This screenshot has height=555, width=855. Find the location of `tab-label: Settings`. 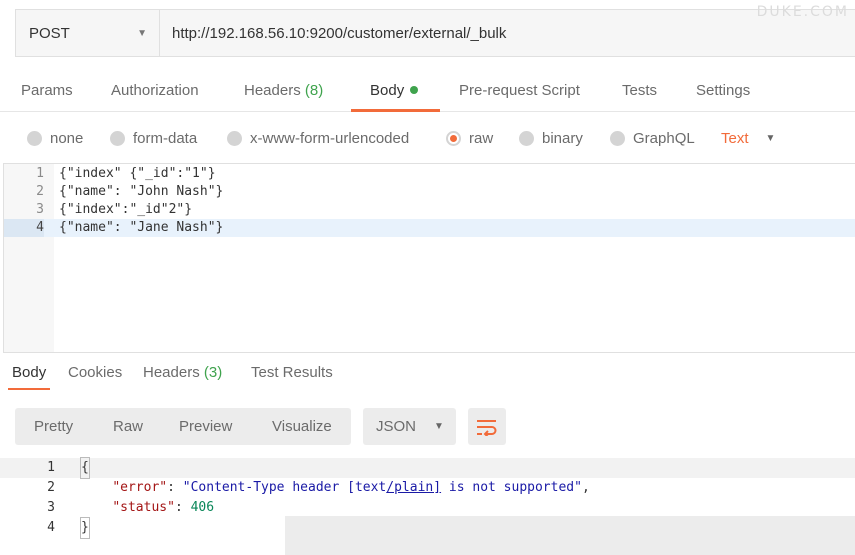

tab-label: Settings is located at coordinates (723, 90).